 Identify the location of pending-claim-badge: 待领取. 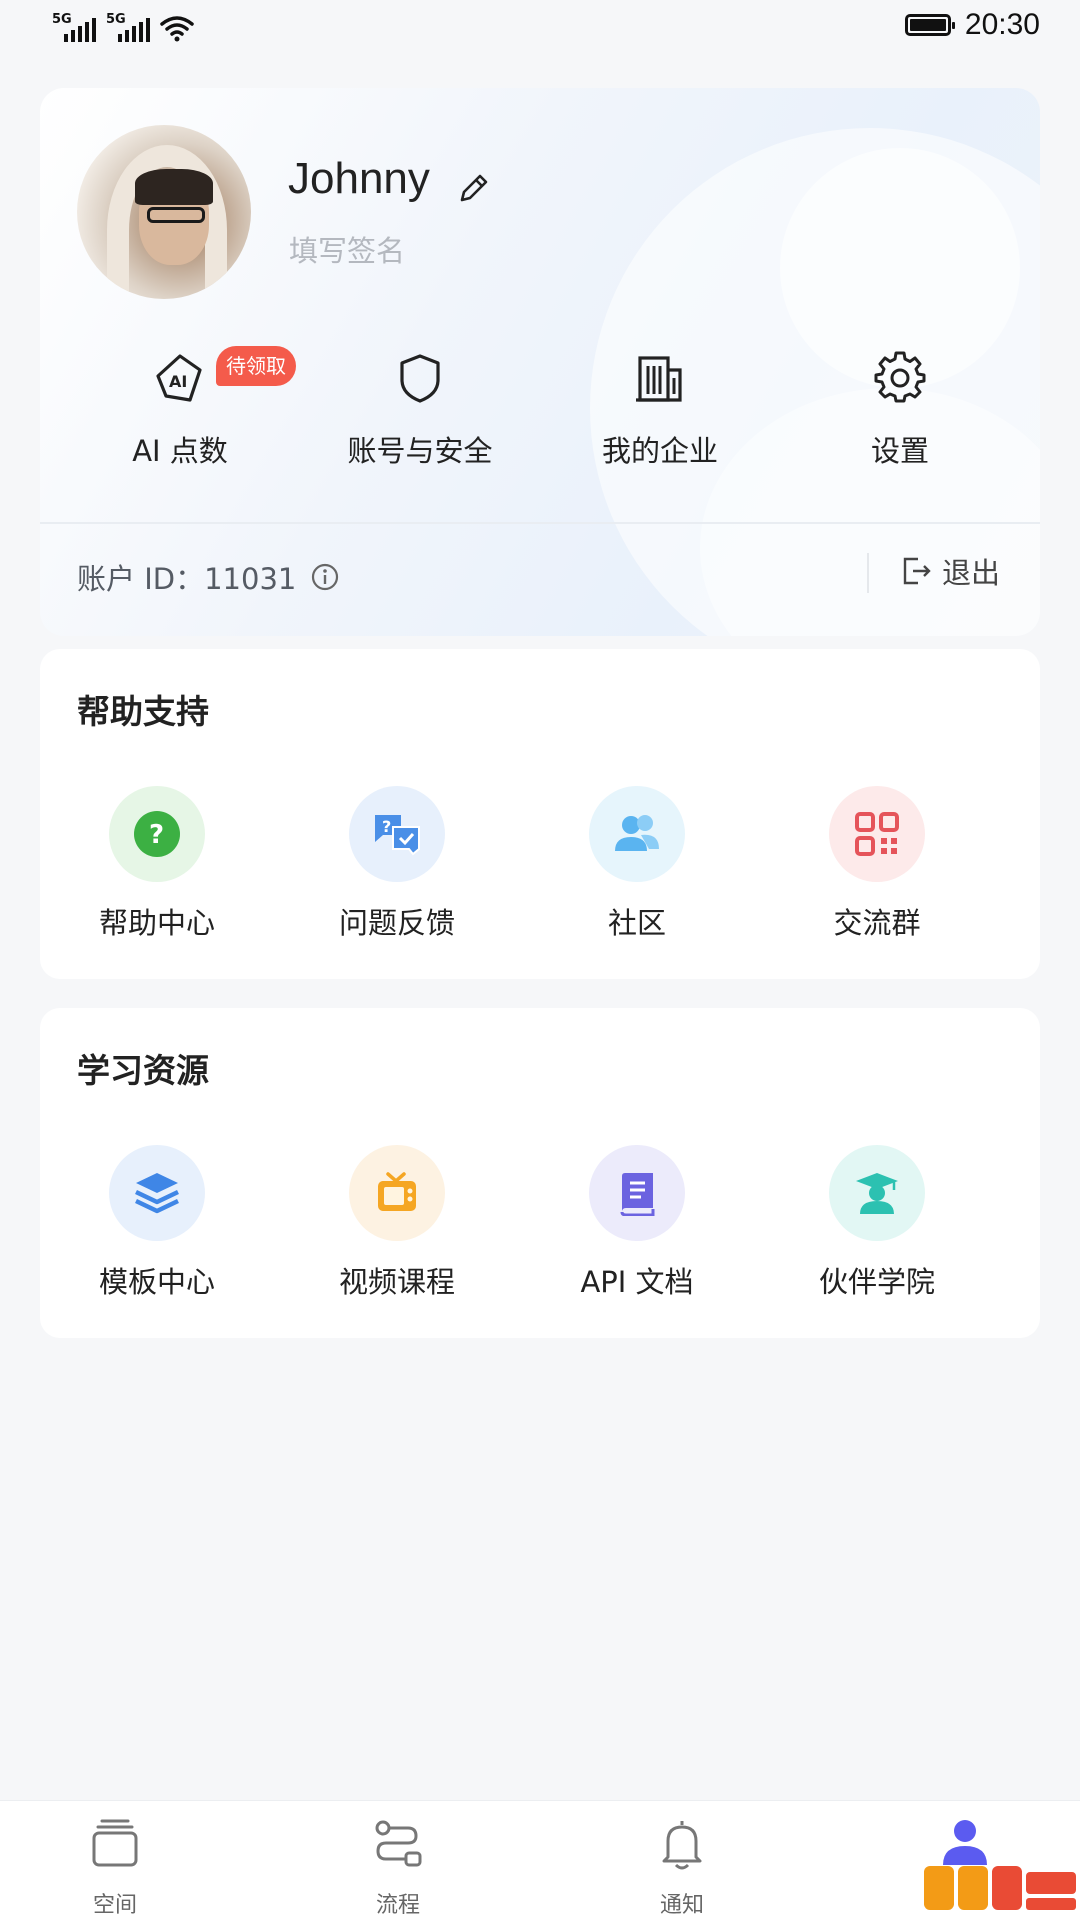
(256, 366).